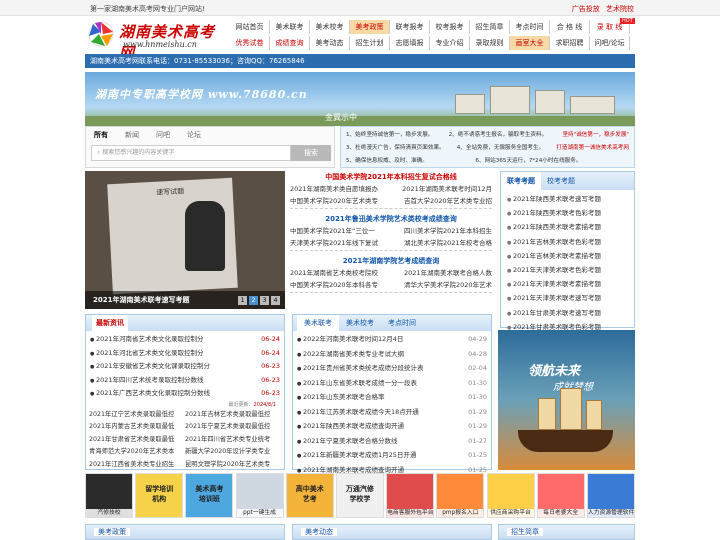  Describe the element at coordinates (610, 43) in the screenshot. I see `nav-item: 问吧/论坛` at that location.